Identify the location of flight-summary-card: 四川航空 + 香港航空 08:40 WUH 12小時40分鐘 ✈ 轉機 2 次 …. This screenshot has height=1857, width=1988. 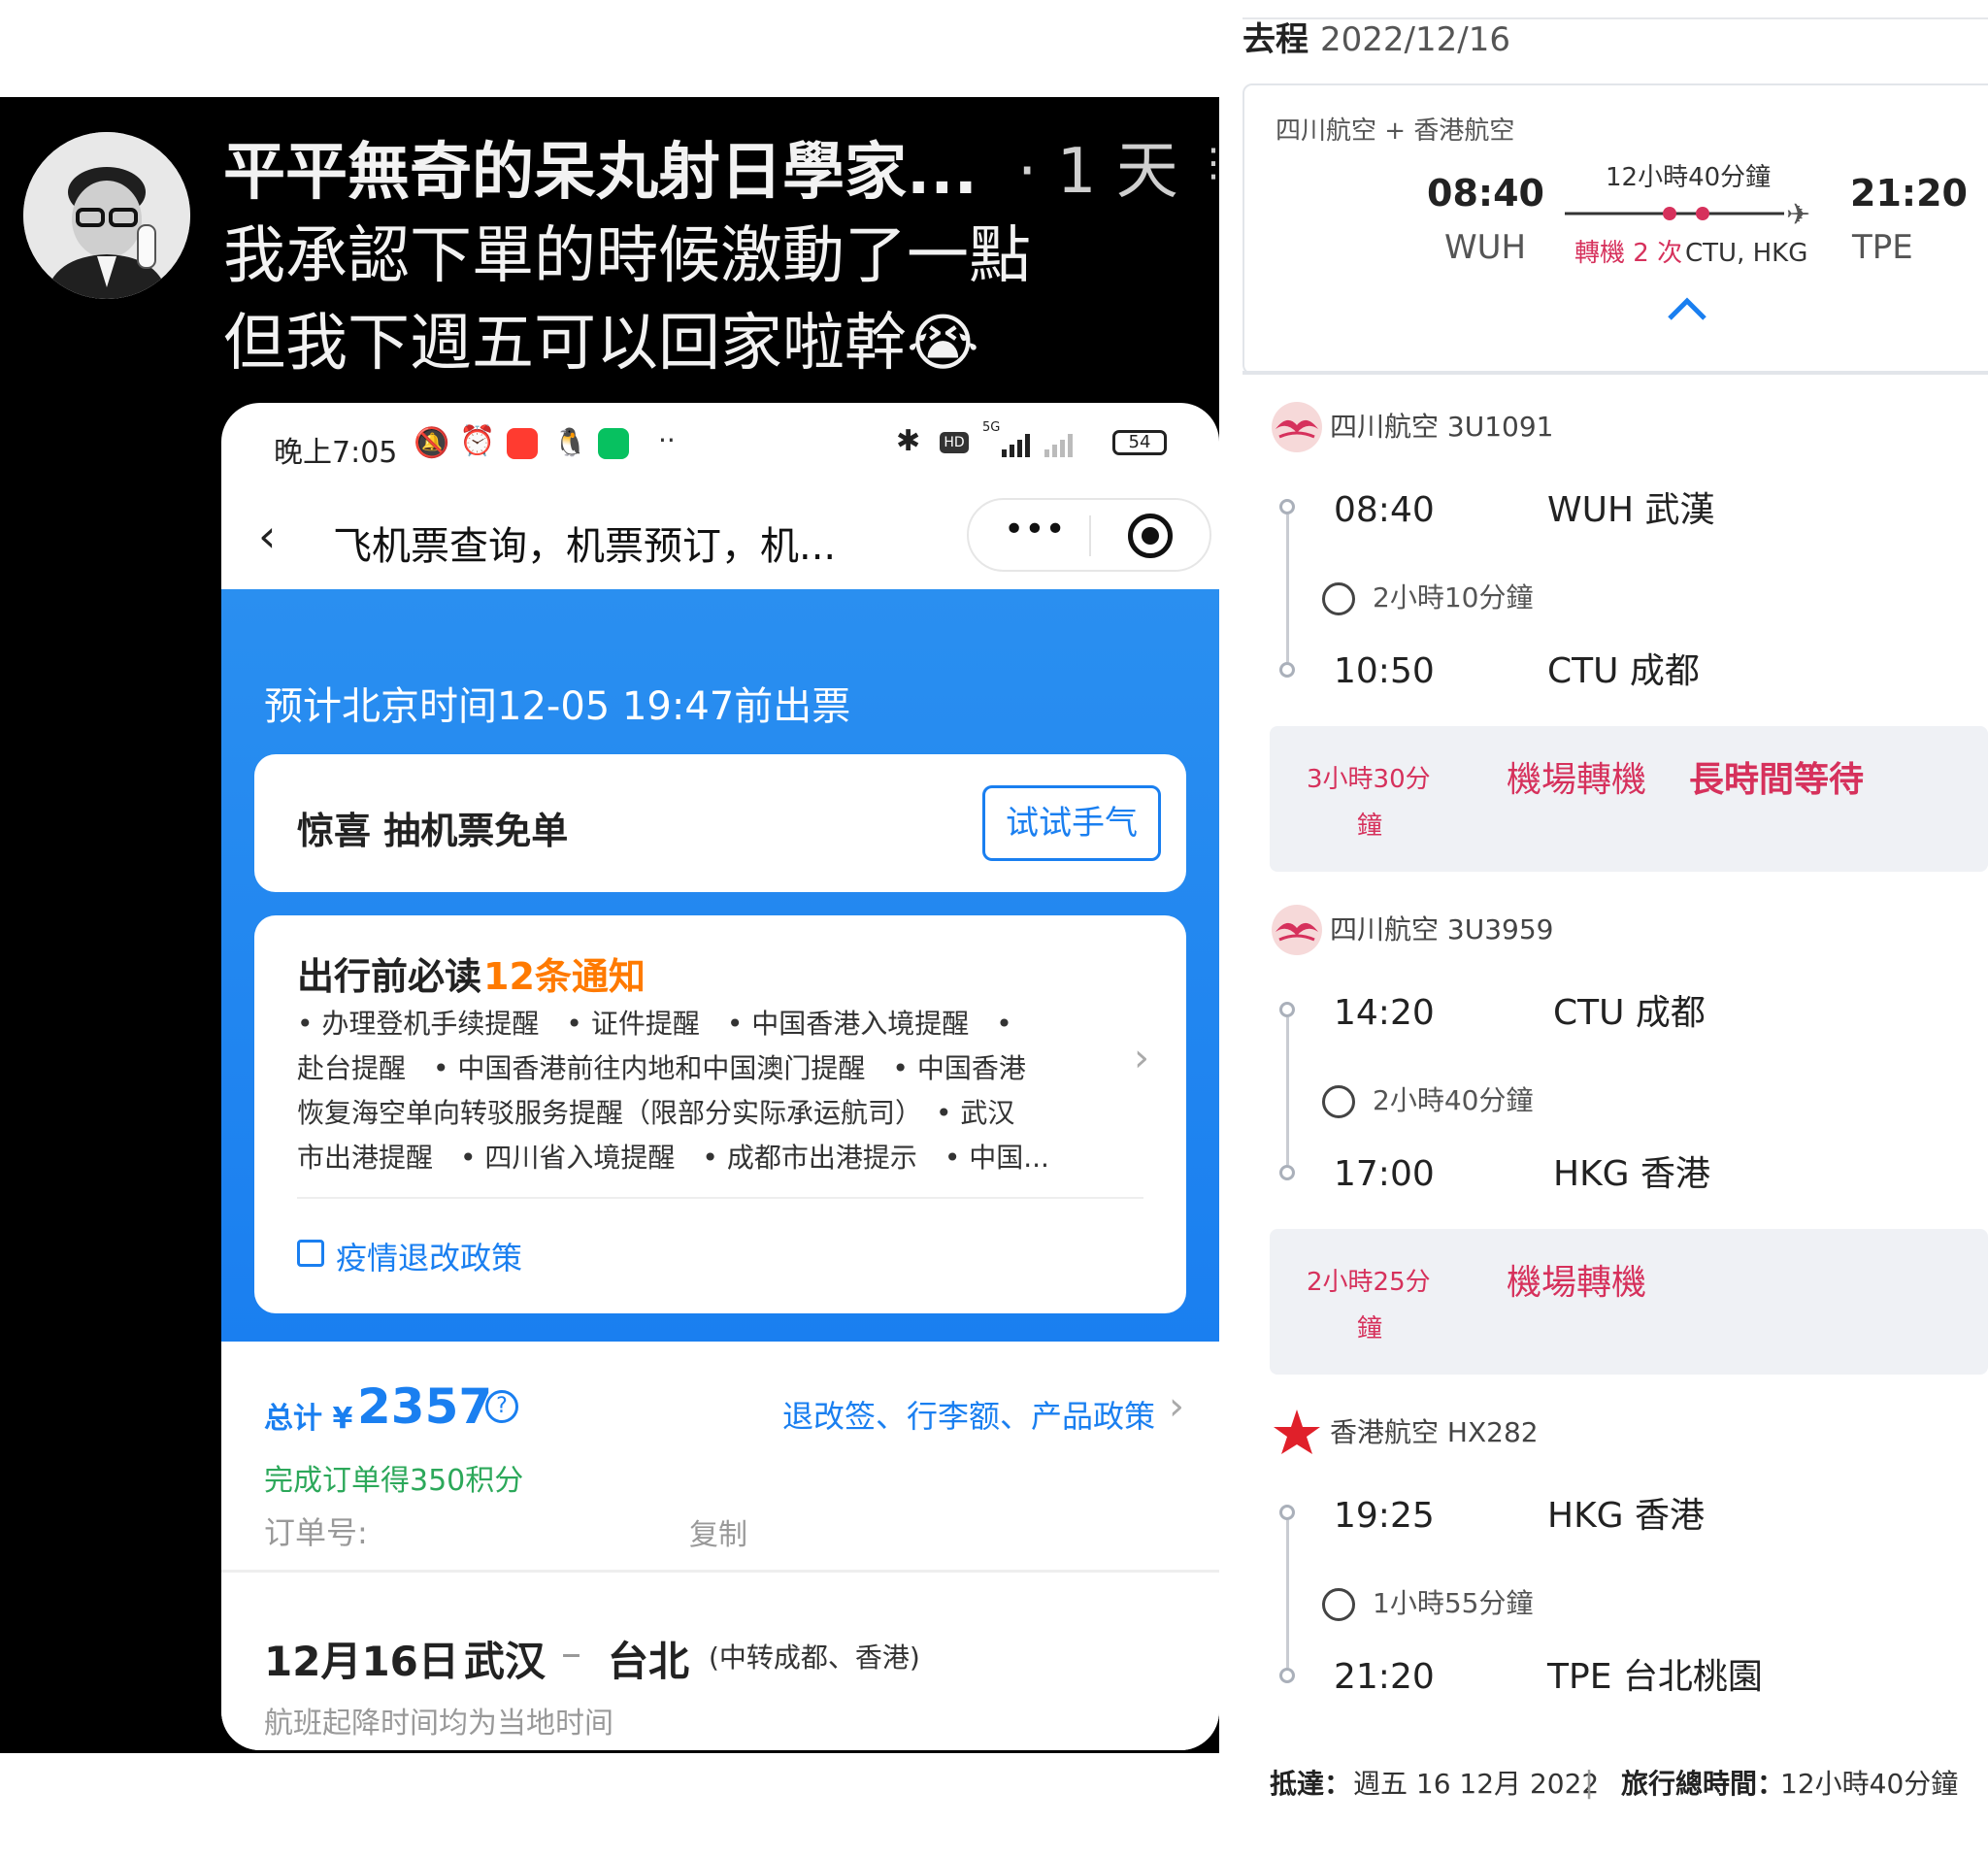
(1615, 229).